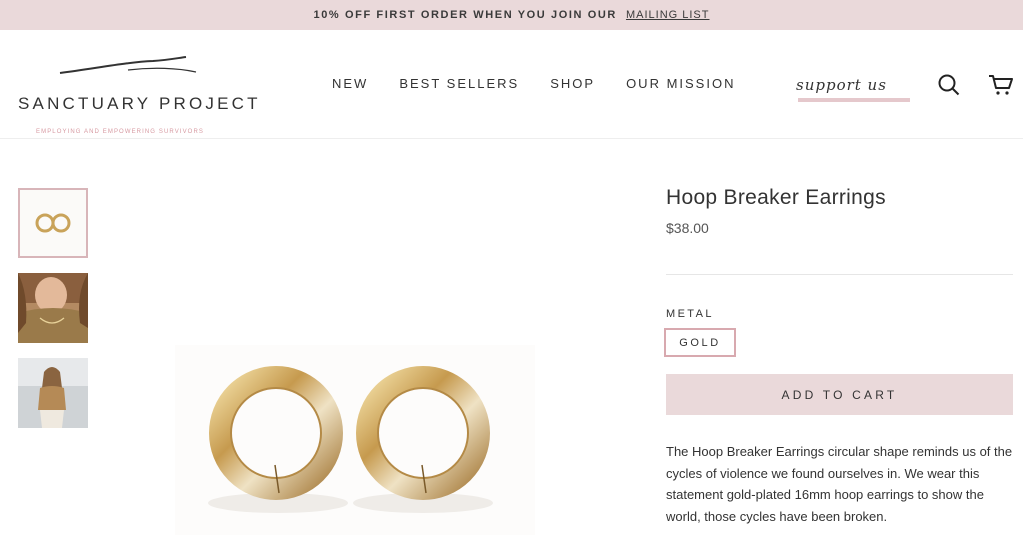  Describe the element at coordinates (776, 197) in the screenshot. I see `product-title: Hoop Breaker Earrings` at that location.